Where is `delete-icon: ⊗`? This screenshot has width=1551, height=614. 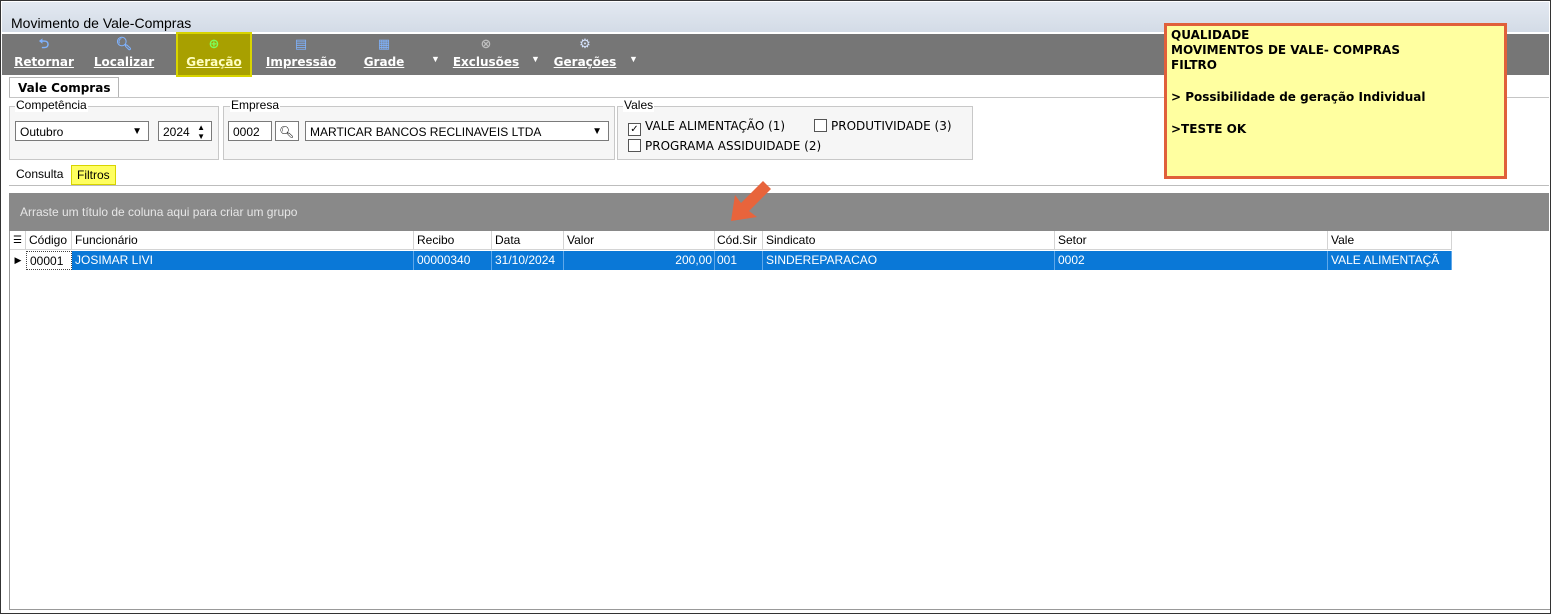
delete-icon: ⊗ is located at coordinates (486, 44).